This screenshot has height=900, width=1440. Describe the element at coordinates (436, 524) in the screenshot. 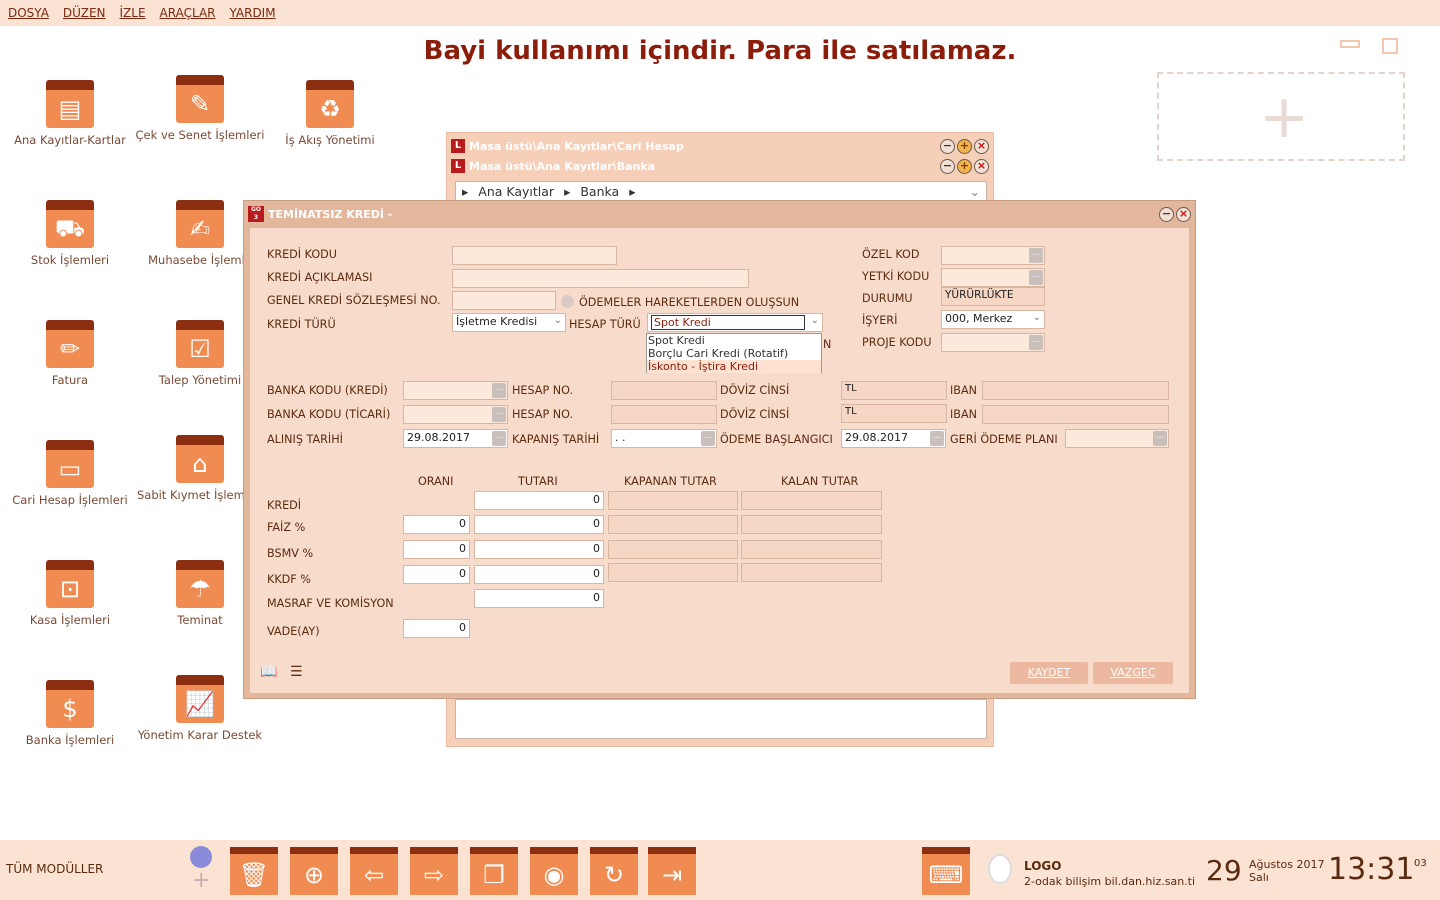

I see `faiz-orani-input: 0` at that location.